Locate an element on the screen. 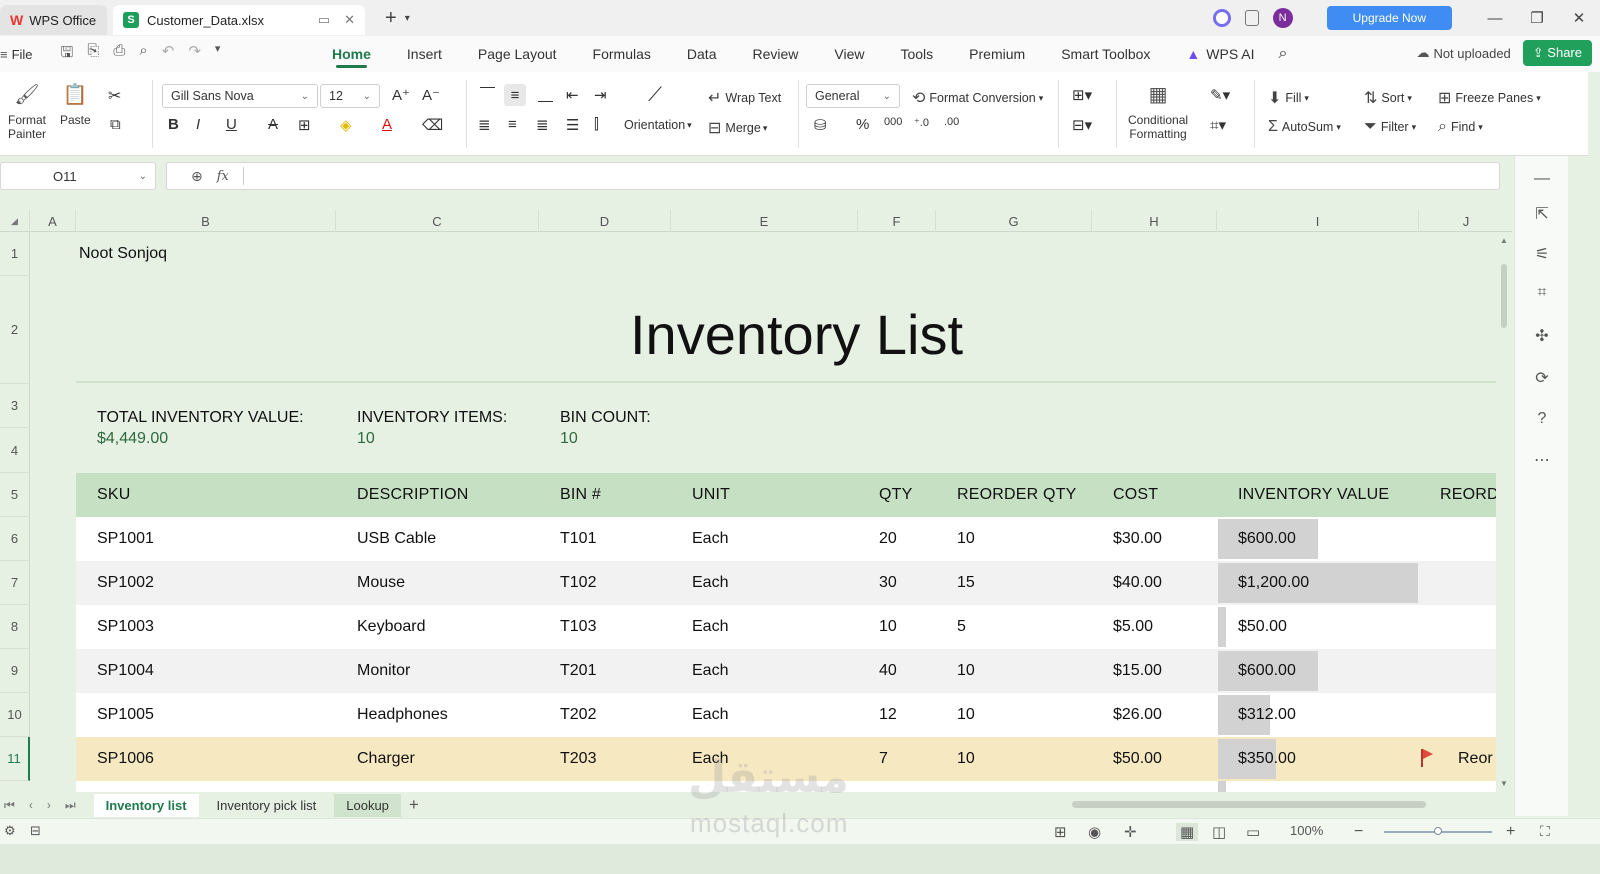 This screenshot has height=874, width=1600. header-qty: QTY is located at coordinates (896, 495).